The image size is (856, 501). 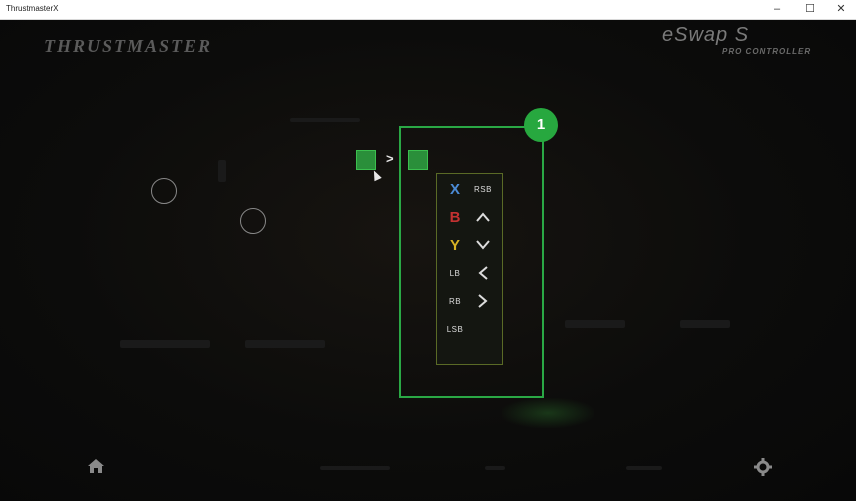 I want to click on home-icon, so click(x=96, y=468).